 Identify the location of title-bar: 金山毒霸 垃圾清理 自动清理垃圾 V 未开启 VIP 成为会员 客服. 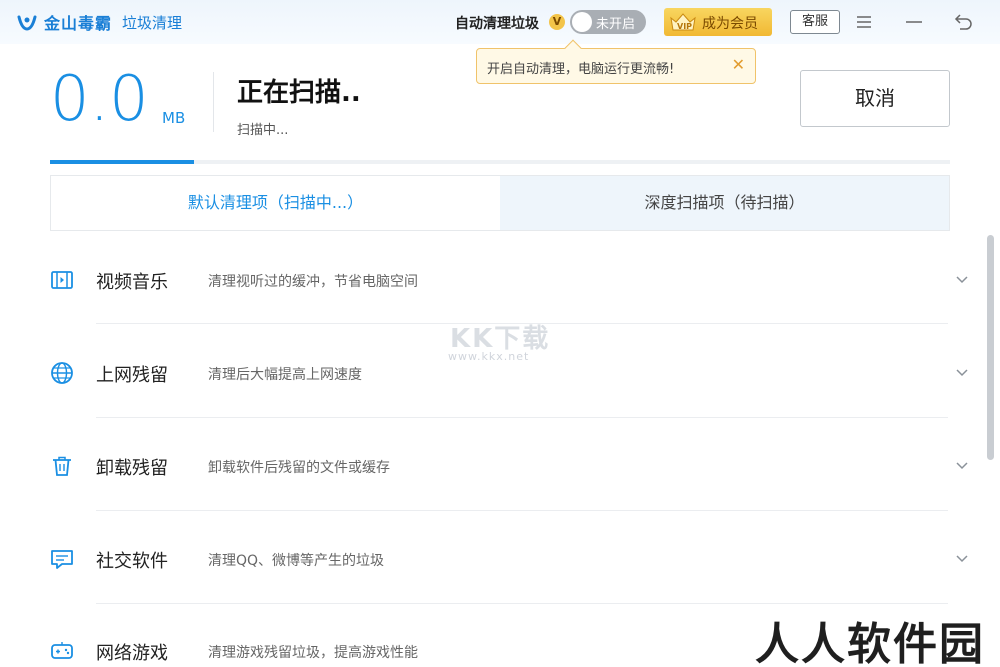
(500, 22).